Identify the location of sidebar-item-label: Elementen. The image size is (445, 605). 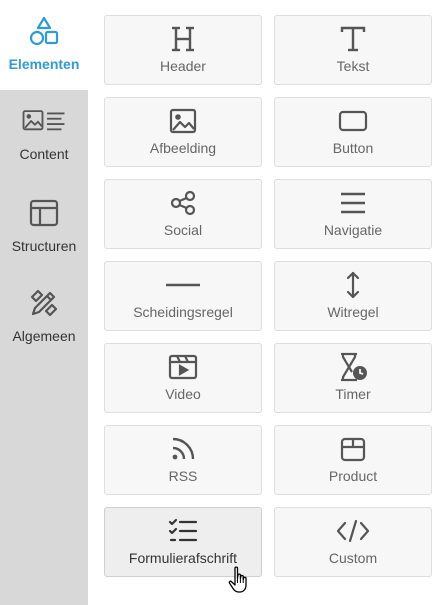
(44, 64).